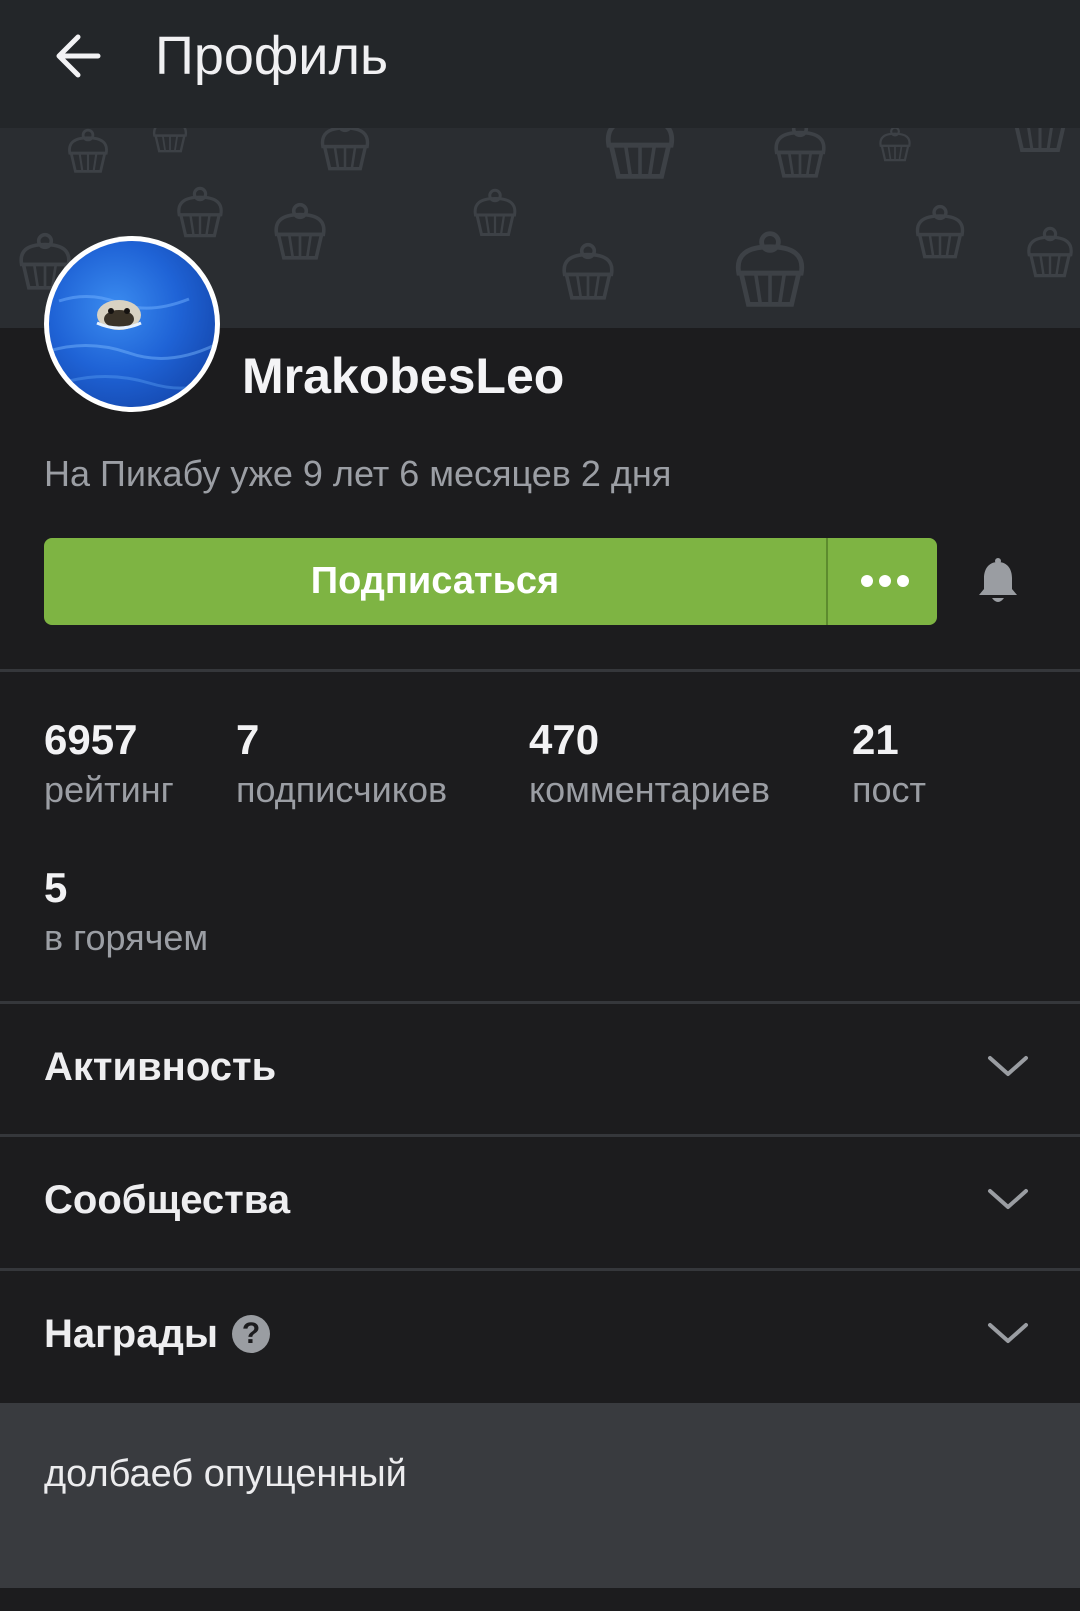 This screenshot has height=1611, width=1080. Describe the element at coordinates (251, 1334) in the screenshot. I see `help-icon: ?` at that location.